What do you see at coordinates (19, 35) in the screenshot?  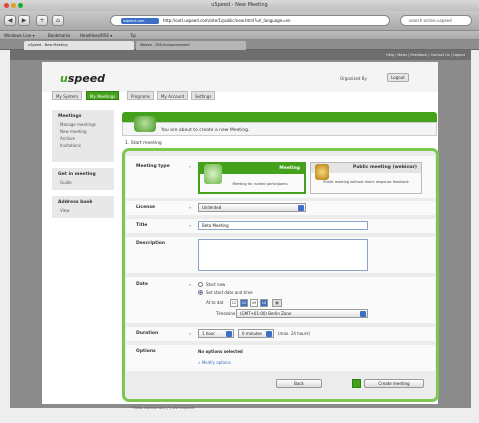 I see `bookmark-item: Windows Live ▾` at bounding box center [19, 35].